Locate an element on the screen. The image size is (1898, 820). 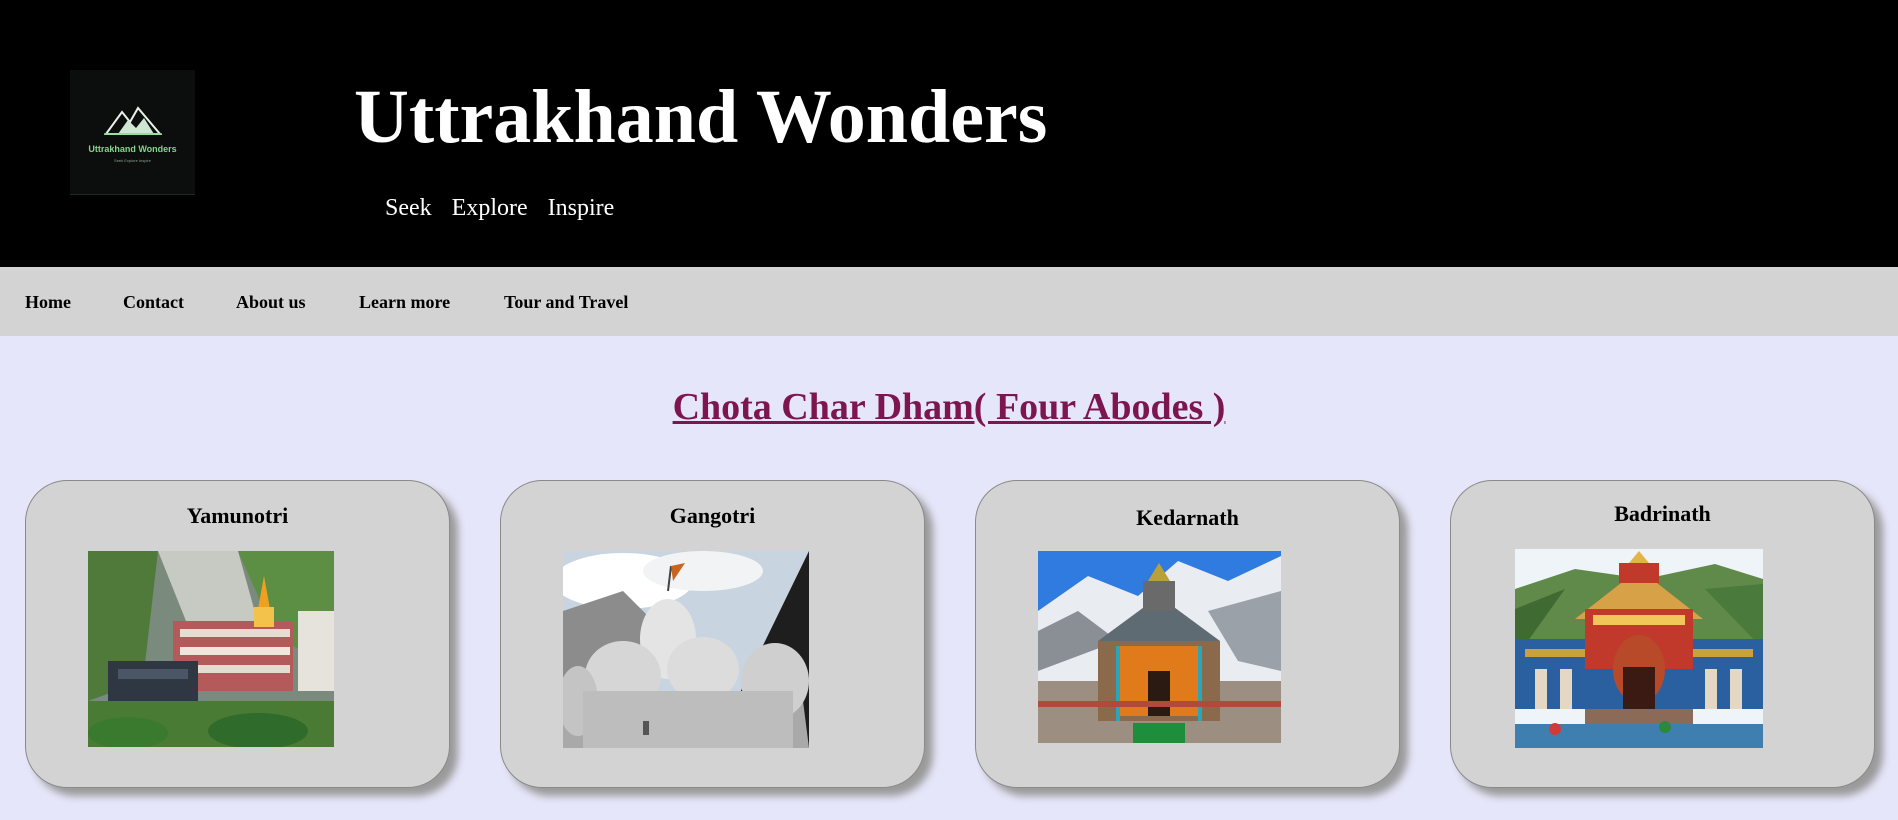
nav-about-us: About us is located at coordinates (271, 302).